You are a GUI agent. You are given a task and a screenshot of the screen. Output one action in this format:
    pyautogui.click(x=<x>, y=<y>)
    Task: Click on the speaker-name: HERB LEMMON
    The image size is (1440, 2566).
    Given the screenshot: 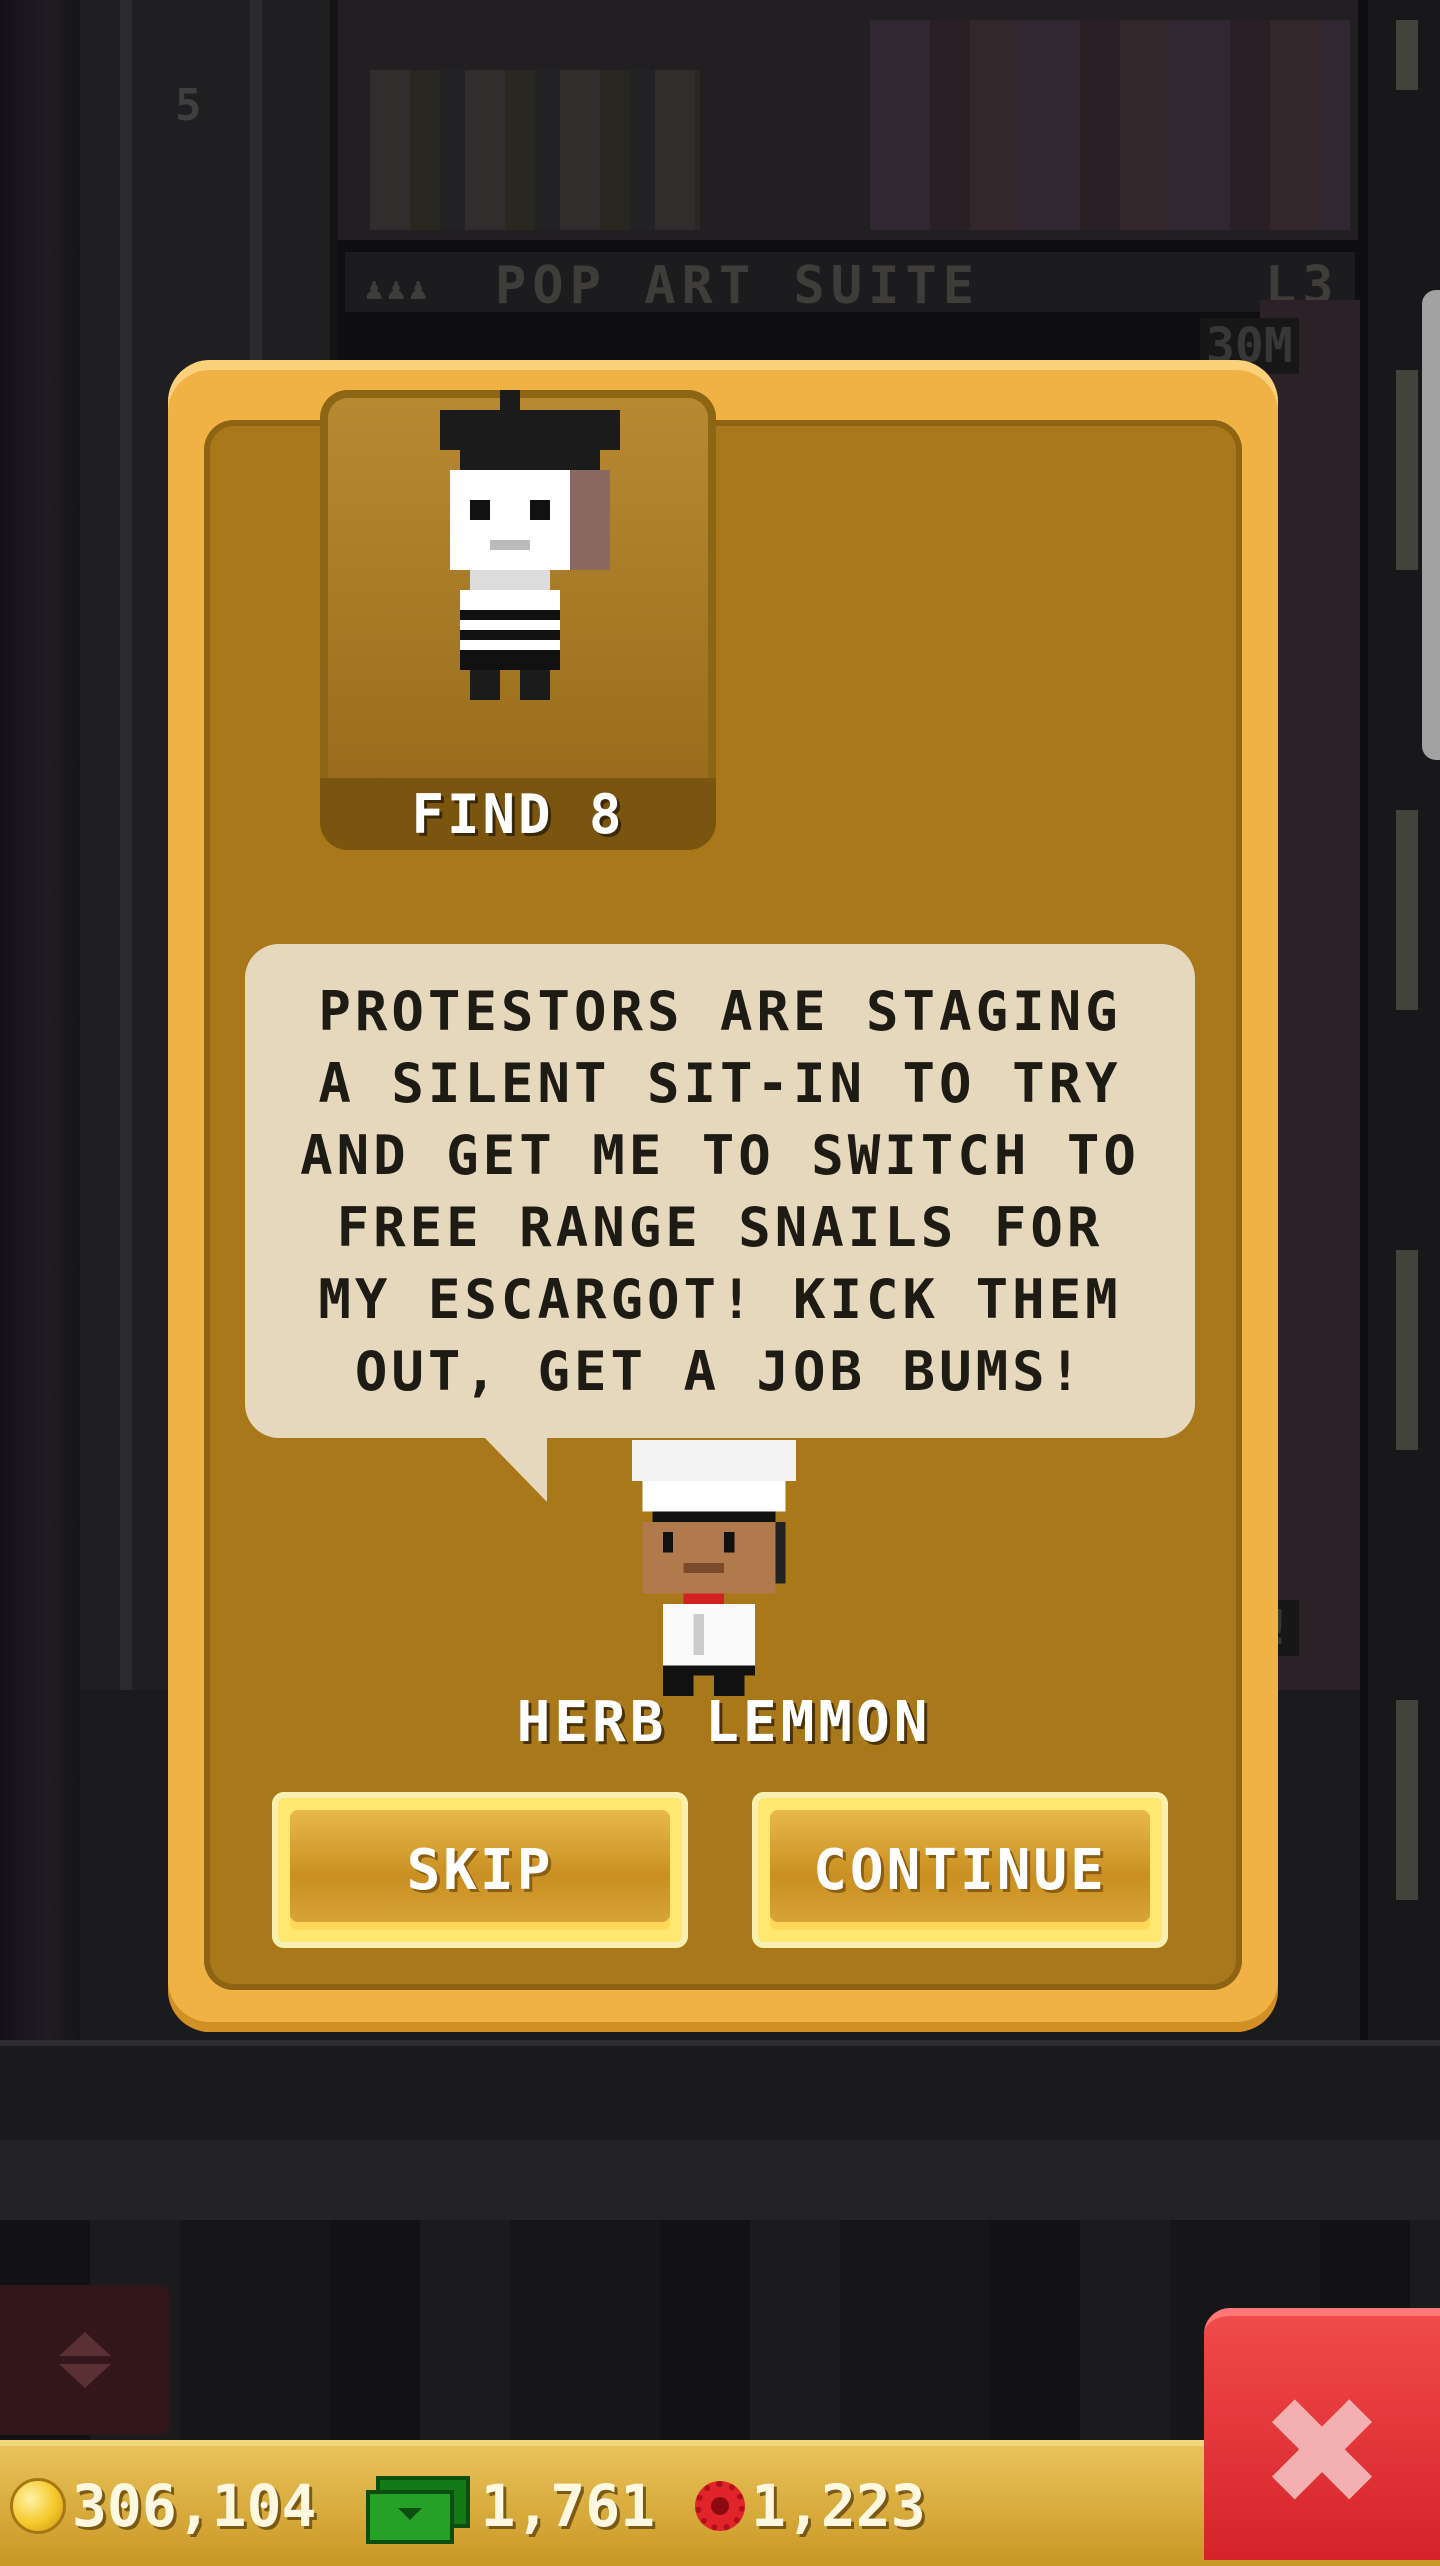 What is the action you would take?
    pyautogui.click(x=724, y=1722)
    